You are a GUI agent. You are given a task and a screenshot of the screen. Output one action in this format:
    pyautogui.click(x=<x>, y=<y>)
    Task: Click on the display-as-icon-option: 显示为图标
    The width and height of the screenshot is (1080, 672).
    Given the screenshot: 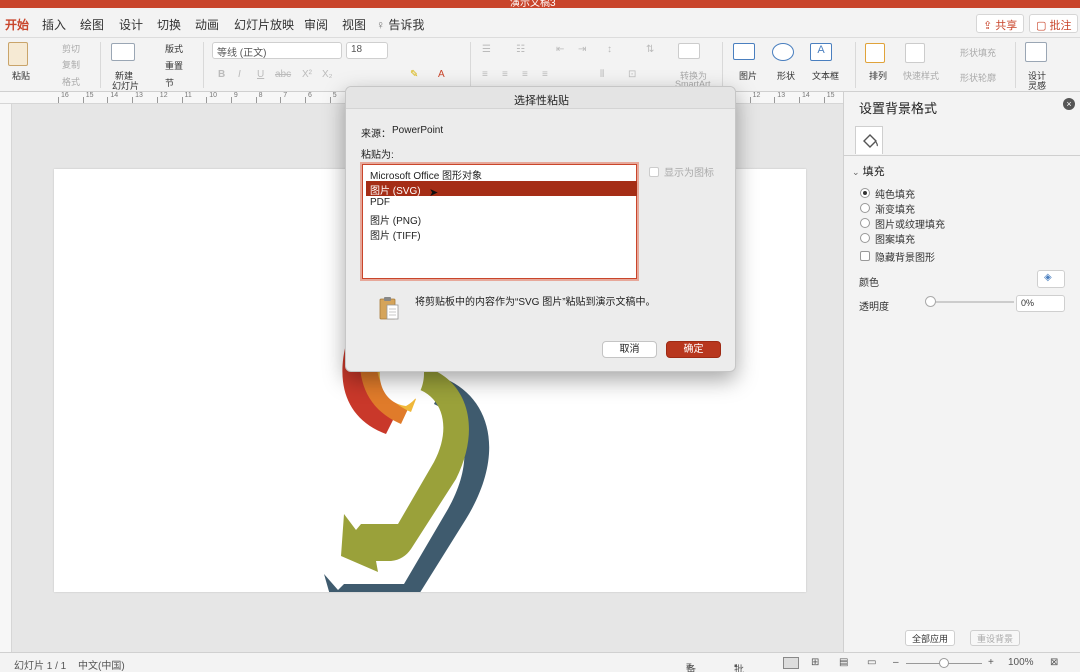 What is the action you would take?
    pyautogui.click(x=681, y=171)
    